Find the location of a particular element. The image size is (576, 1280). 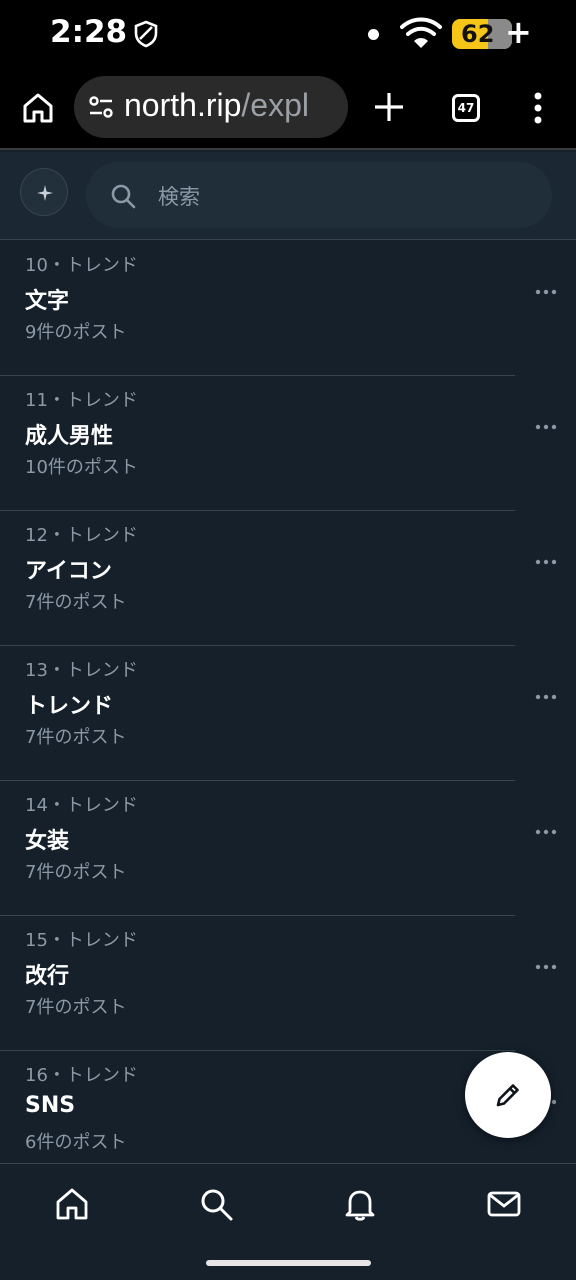

status-time: 2:28 is located at coordinates (89, 32).